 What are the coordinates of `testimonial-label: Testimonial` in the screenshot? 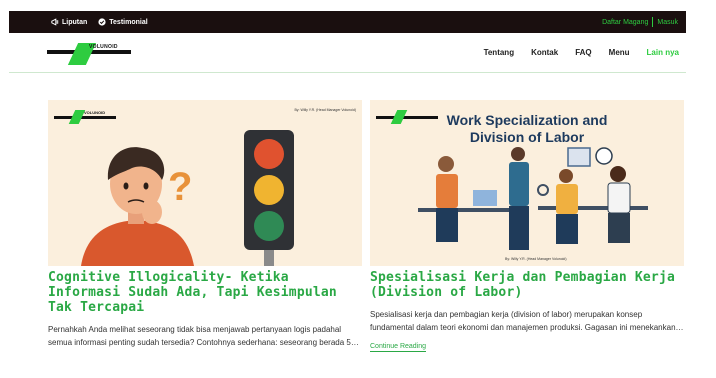 It's located at (128, 22).